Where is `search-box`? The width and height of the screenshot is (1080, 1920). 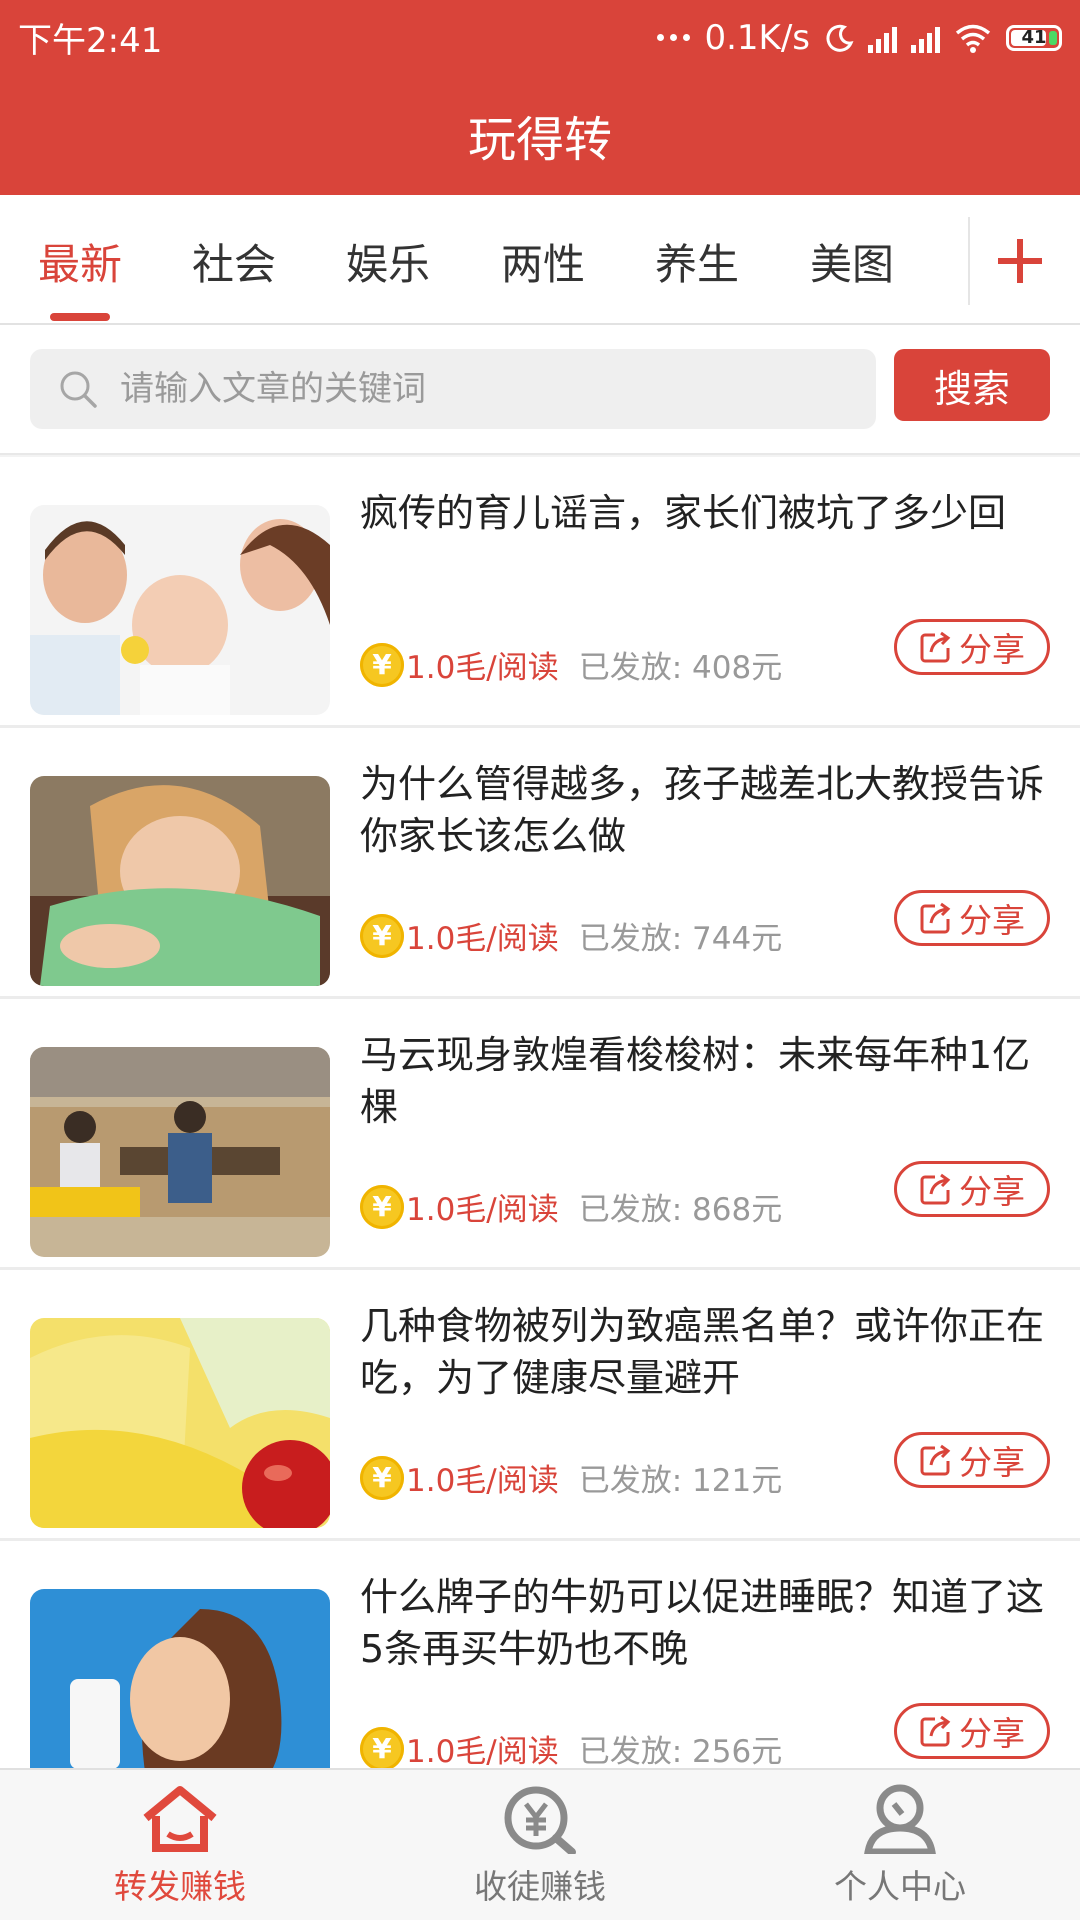 search-box is located at coordinates (453, 389).